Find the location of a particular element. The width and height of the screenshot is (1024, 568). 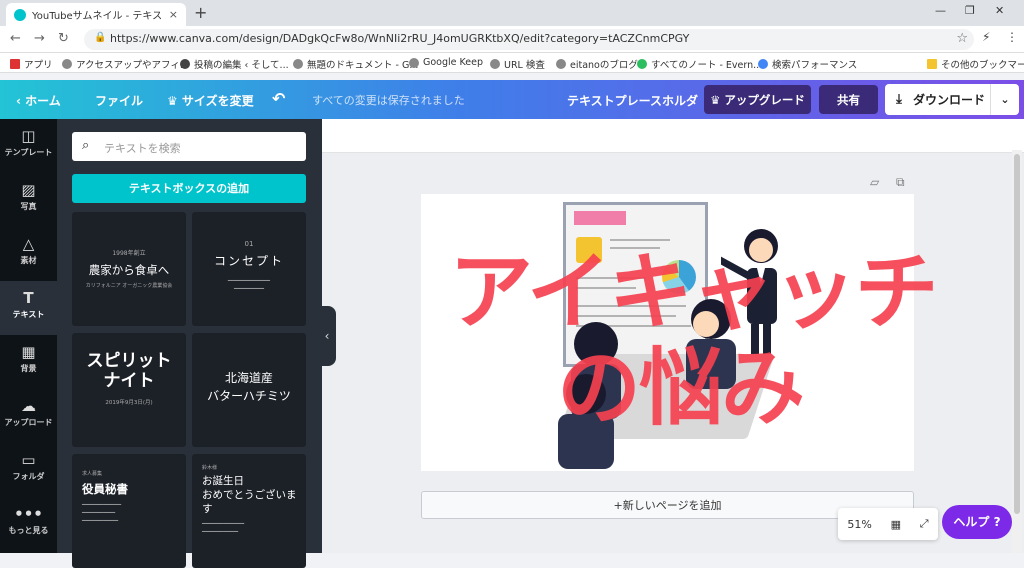

rail-item-templates: ◫ テンプレート is located at coordinates (28, 146).